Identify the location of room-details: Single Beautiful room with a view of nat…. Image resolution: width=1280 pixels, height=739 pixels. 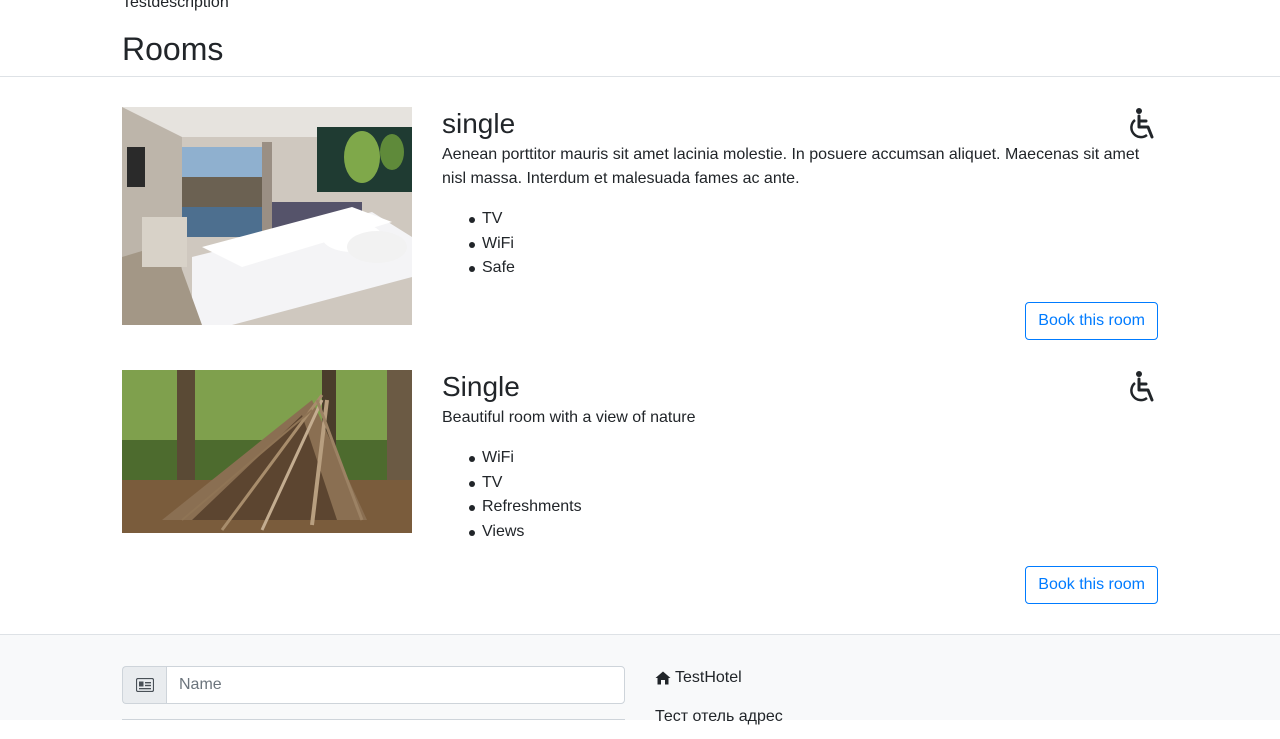
(800, 457).